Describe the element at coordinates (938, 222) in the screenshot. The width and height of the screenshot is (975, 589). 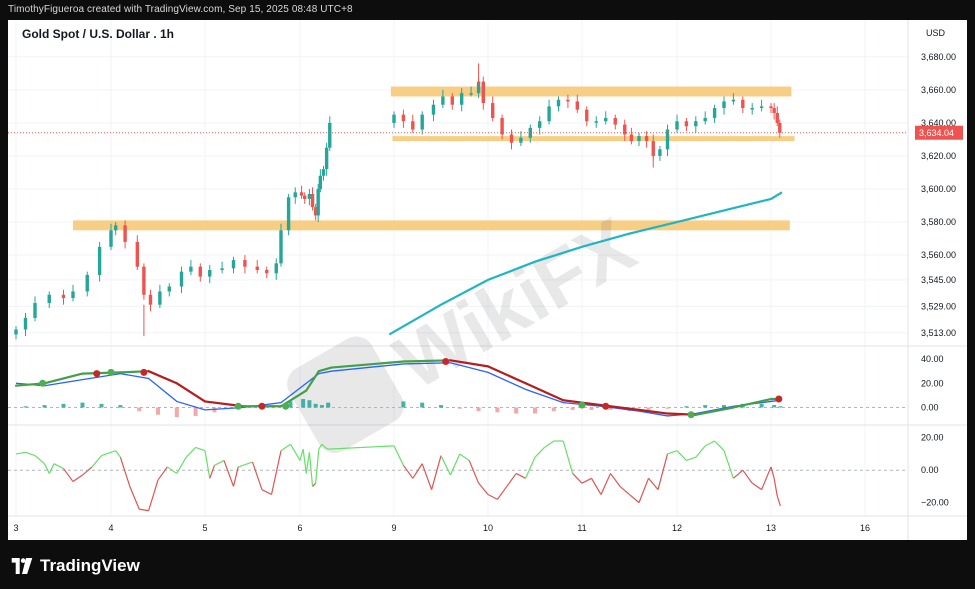
I see `price-axis-tick-label: 3,580.00` at that location.